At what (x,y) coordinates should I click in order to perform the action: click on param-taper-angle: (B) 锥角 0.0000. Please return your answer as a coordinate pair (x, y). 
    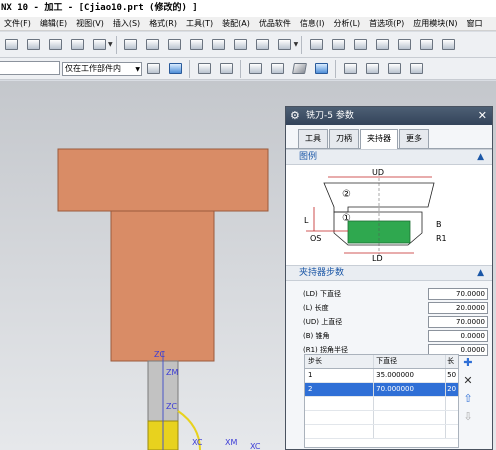
    Looking at the image, I should click on (389, 336).